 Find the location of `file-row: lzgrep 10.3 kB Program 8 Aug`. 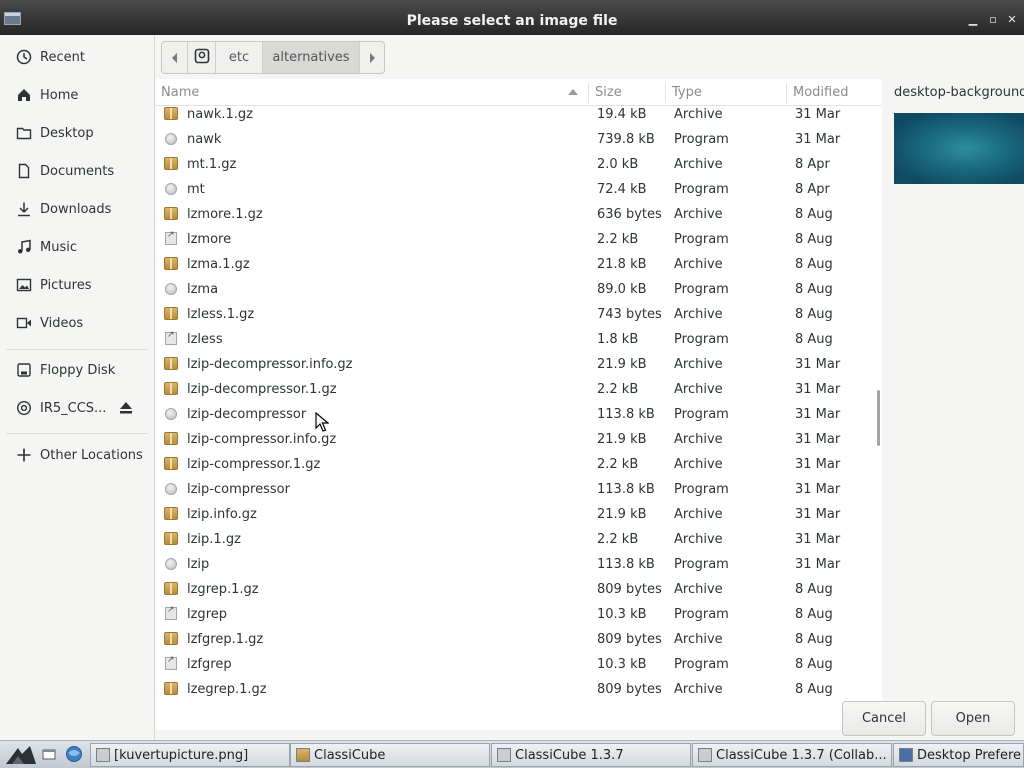

file-row: lzgrep 10.3 kB Program 8 Aug is located at coordinates (519, 614).